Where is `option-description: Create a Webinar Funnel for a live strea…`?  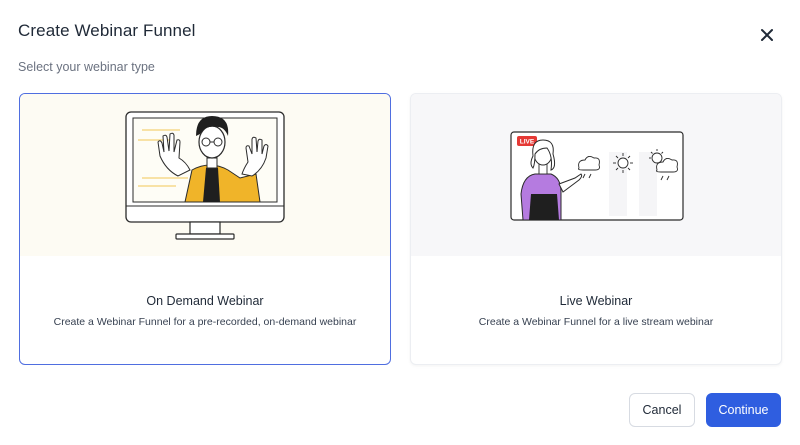
option-description: Create a Webinar Funnel for a live strea… is located at coordinates (596, 322).